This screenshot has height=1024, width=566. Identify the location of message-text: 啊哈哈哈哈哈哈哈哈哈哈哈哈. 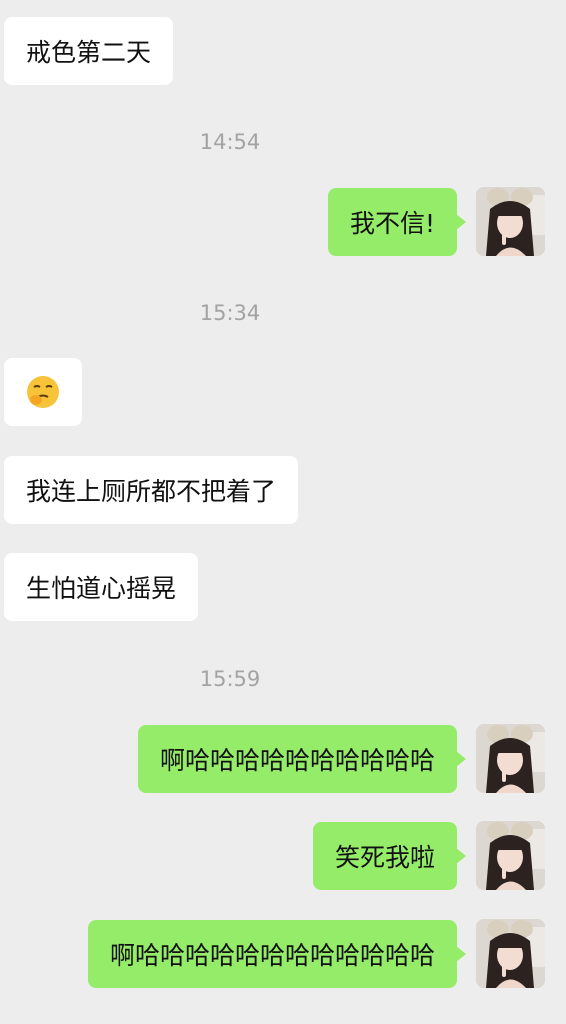
(272, 955).